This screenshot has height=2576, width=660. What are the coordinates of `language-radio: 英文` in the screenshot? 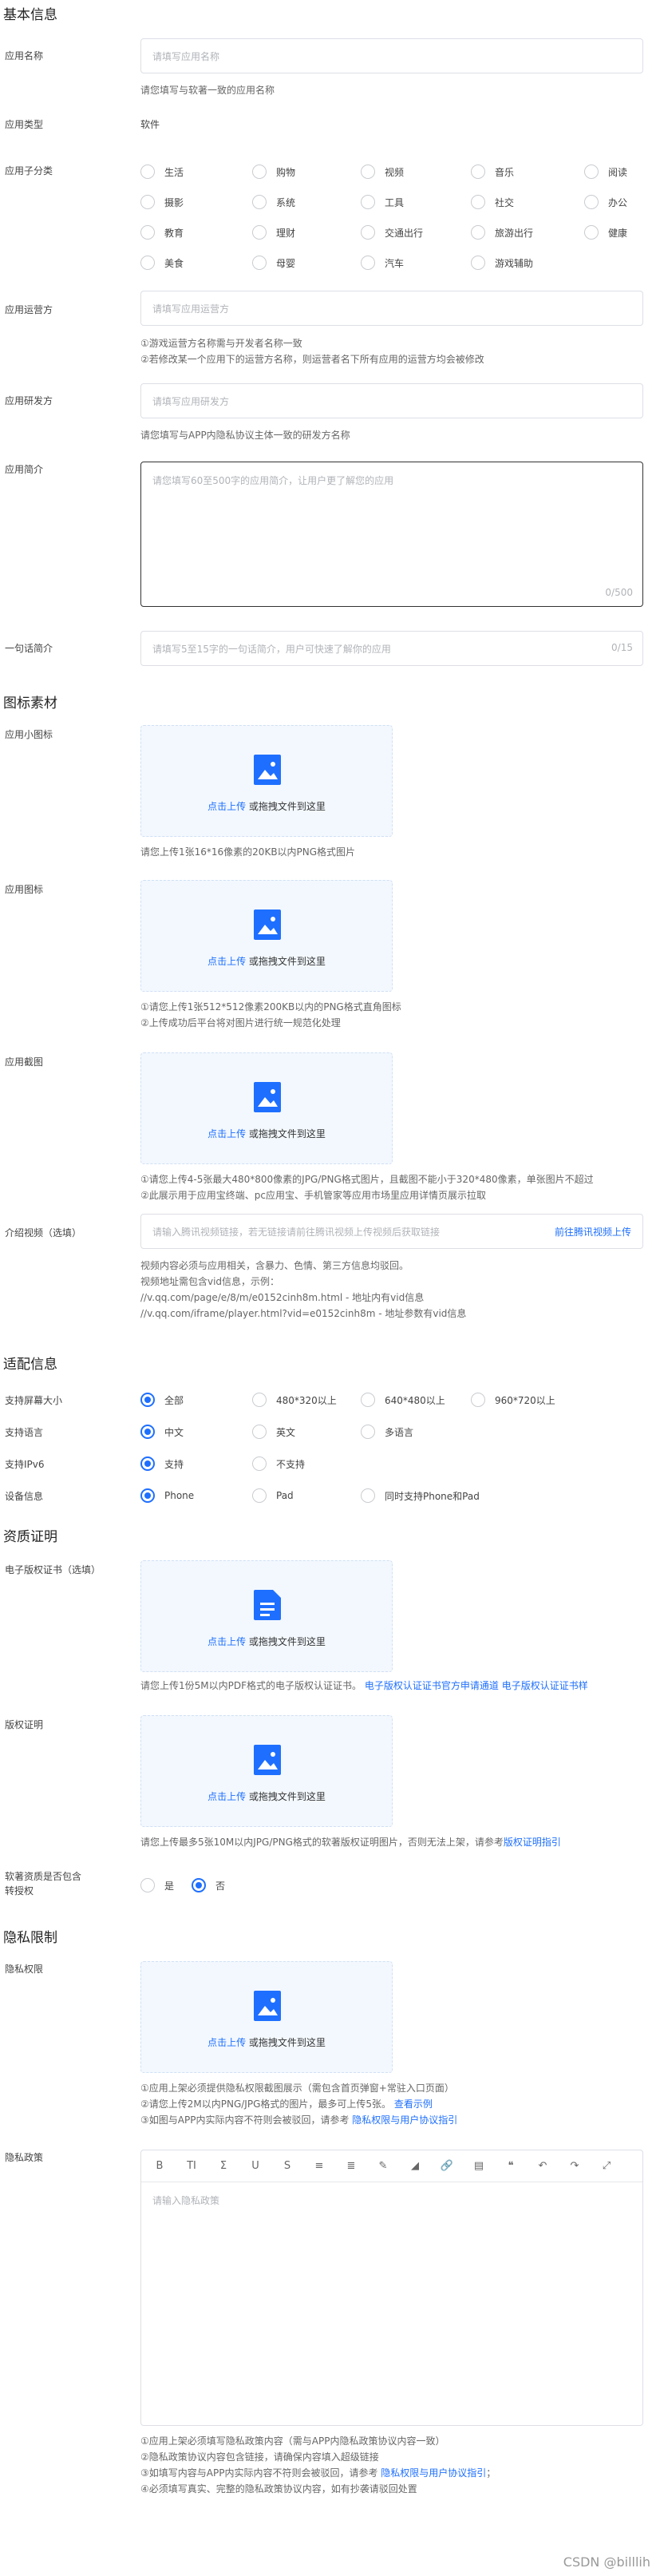 It's located at (273, 1432).